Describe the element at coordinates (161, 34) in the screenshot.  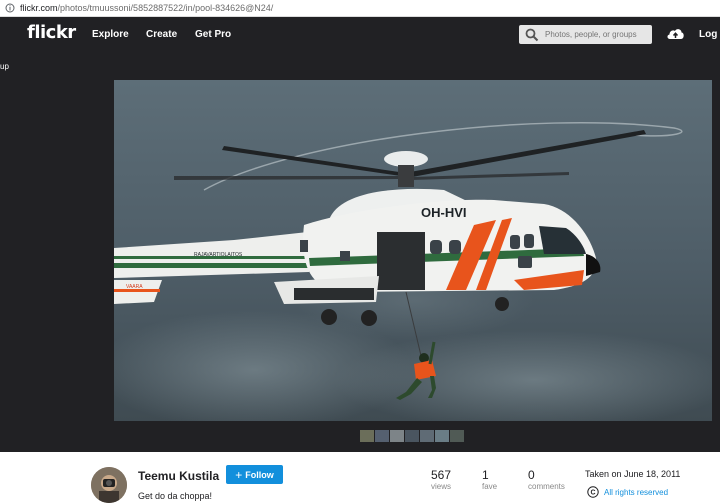
I see `nav-create: Create` at that location.